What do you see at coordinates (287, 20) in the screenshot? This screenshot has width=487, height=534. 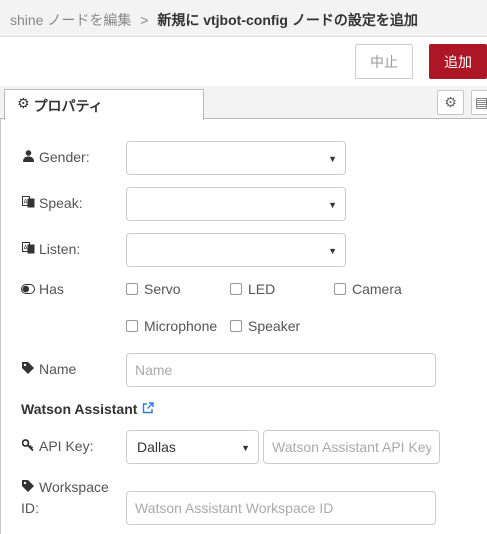 I see `breadcrumb-current: 新規に vtjbot-config ノードの設定を追加` at bounding box center [287, 20].